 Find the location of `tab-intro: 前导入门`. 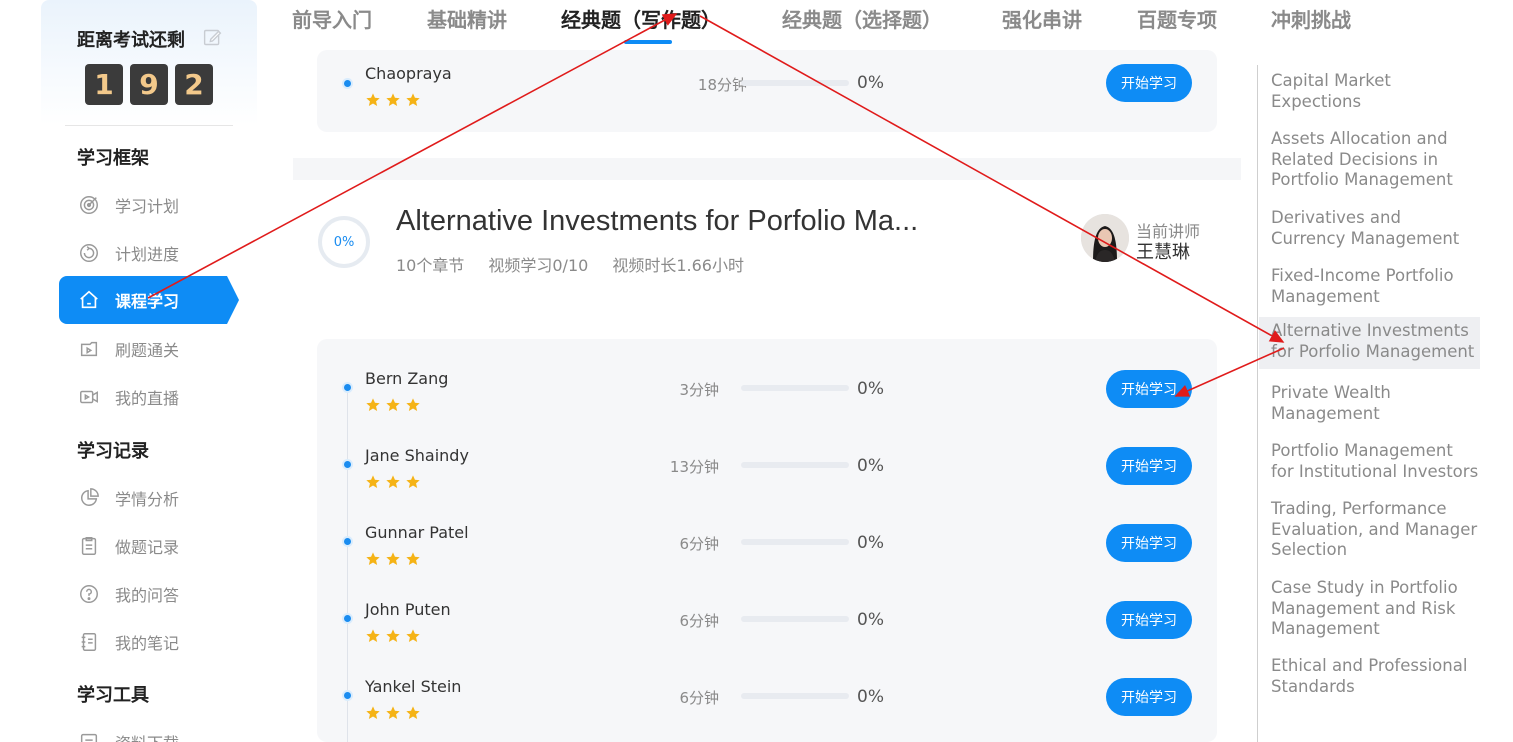

tab-intro: 前导入门 is located at coordinates (332, 18).